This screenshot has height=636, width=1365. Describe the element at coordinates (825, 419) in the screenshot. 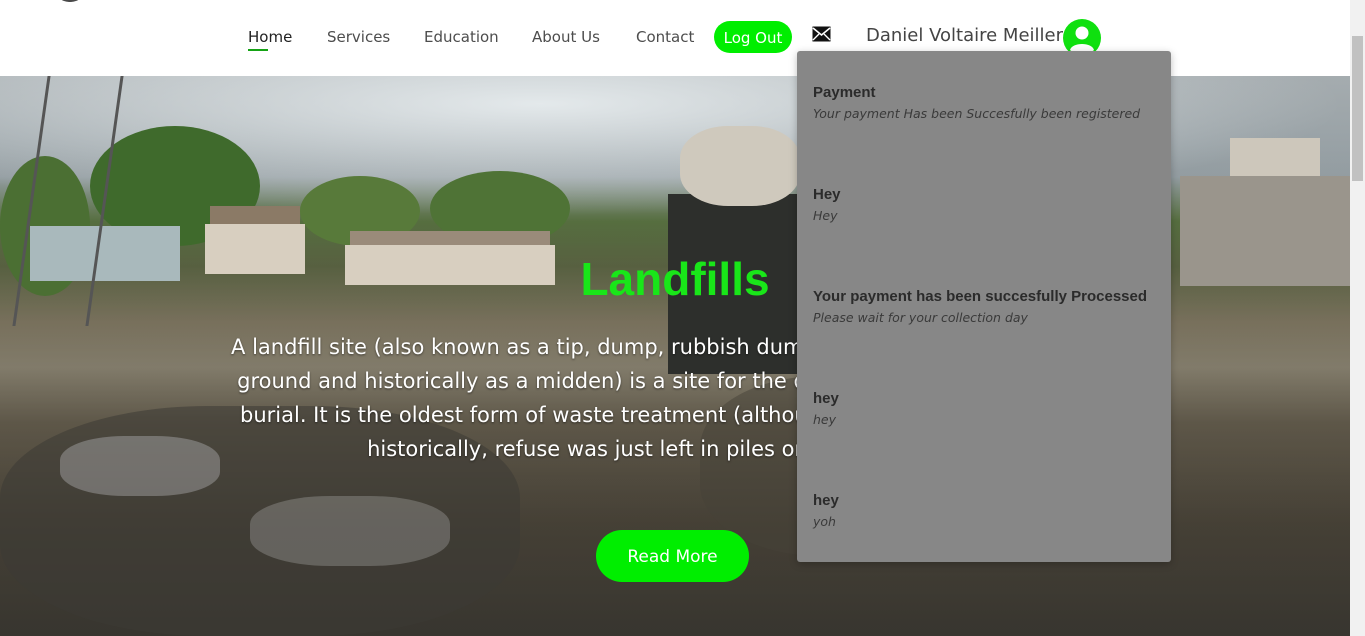

I see `notification-message: hey` at that location.